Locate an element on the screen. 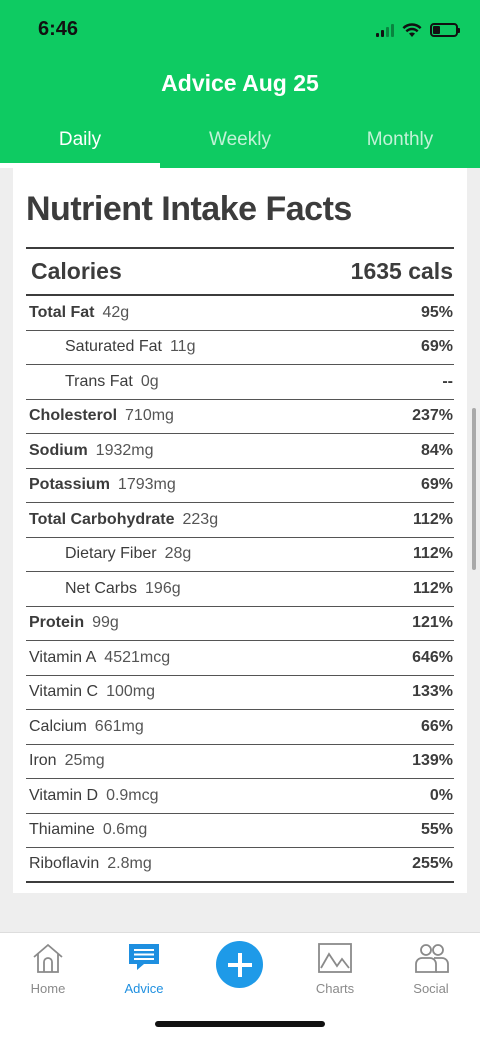  calories-value: 1635 cals is located at coordinates (401, 271).